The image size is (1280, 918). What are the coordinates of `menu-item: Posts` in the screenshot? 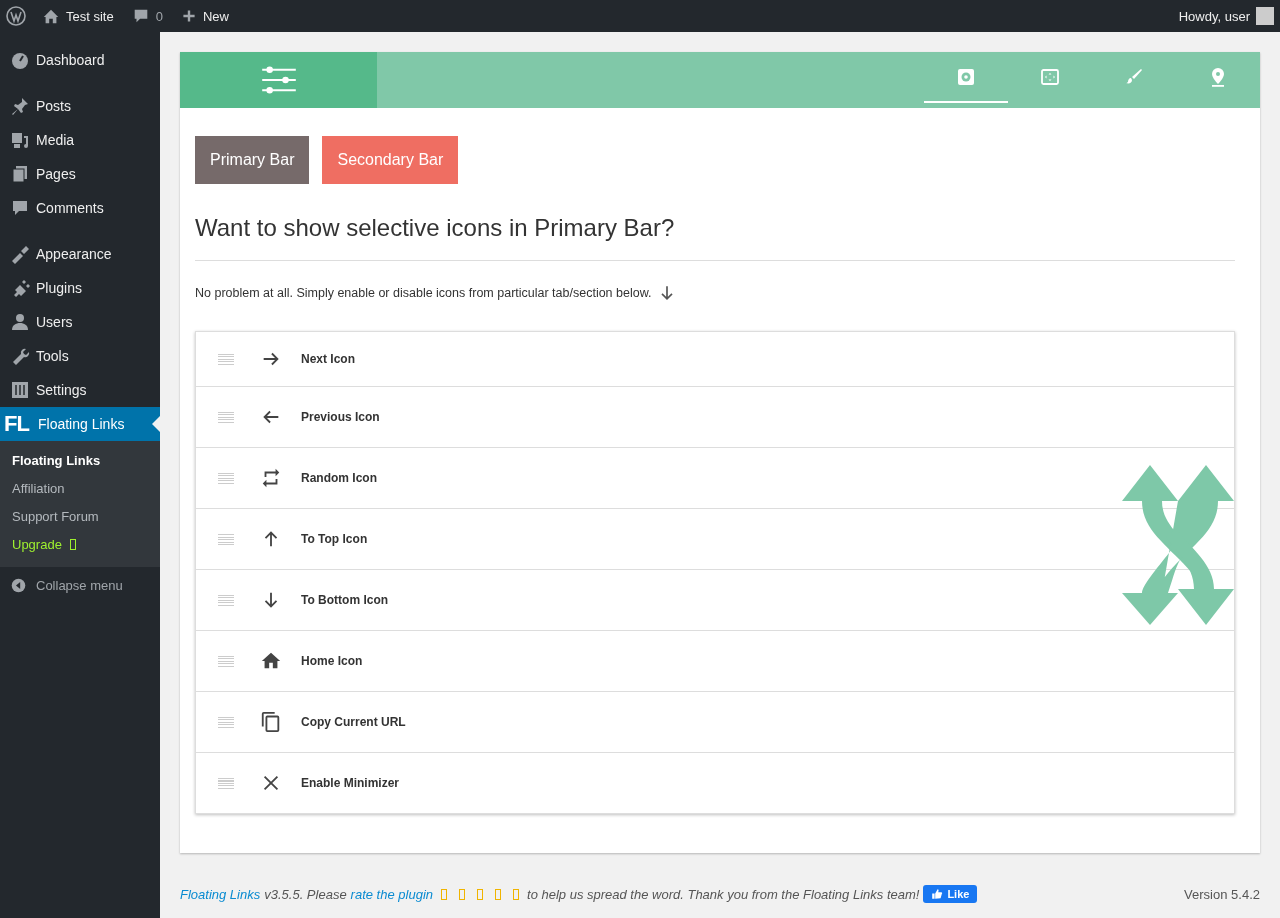 It's located at (80, 106).